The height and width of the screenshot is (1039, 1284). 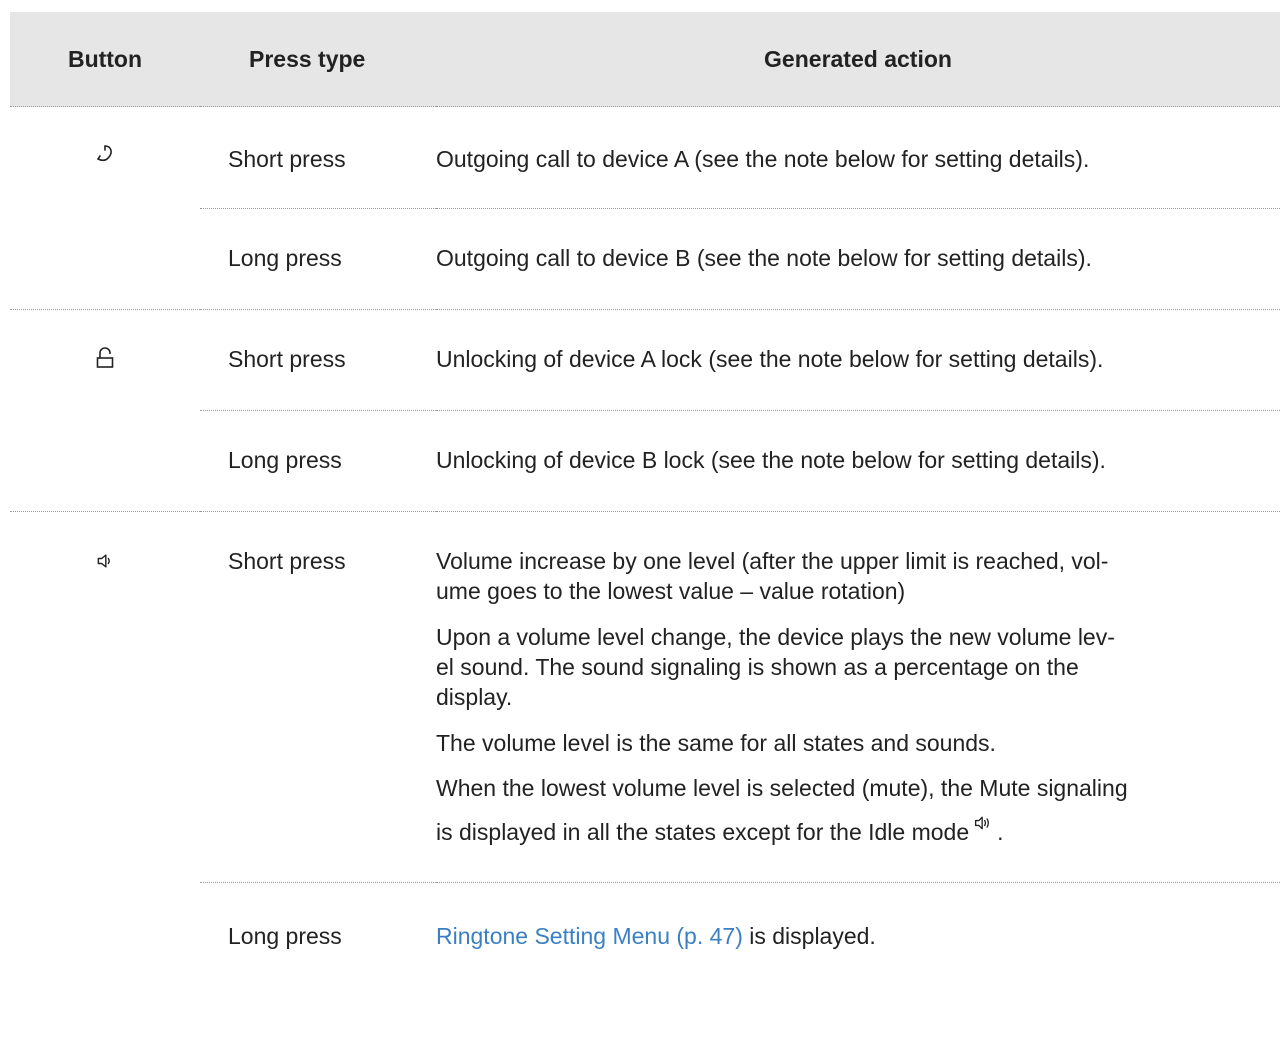 What do you see at coordinates (474, 697) in the screenshot?
I see `action-line: display.` at bounding box center [474, 697].